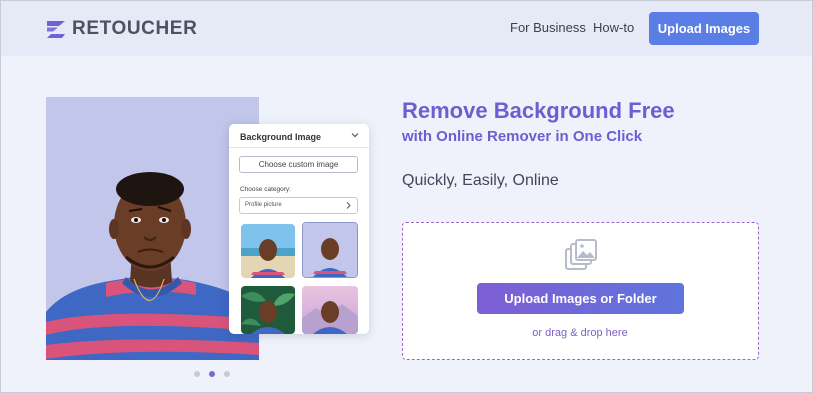 Image resolution: width=813 pixels, height=393 pixels. What do you see at coordinates (522, 136) in the screenshot?
I see `page-subtitle: with Online Remover in One Click` at bounding box center [522, 136].